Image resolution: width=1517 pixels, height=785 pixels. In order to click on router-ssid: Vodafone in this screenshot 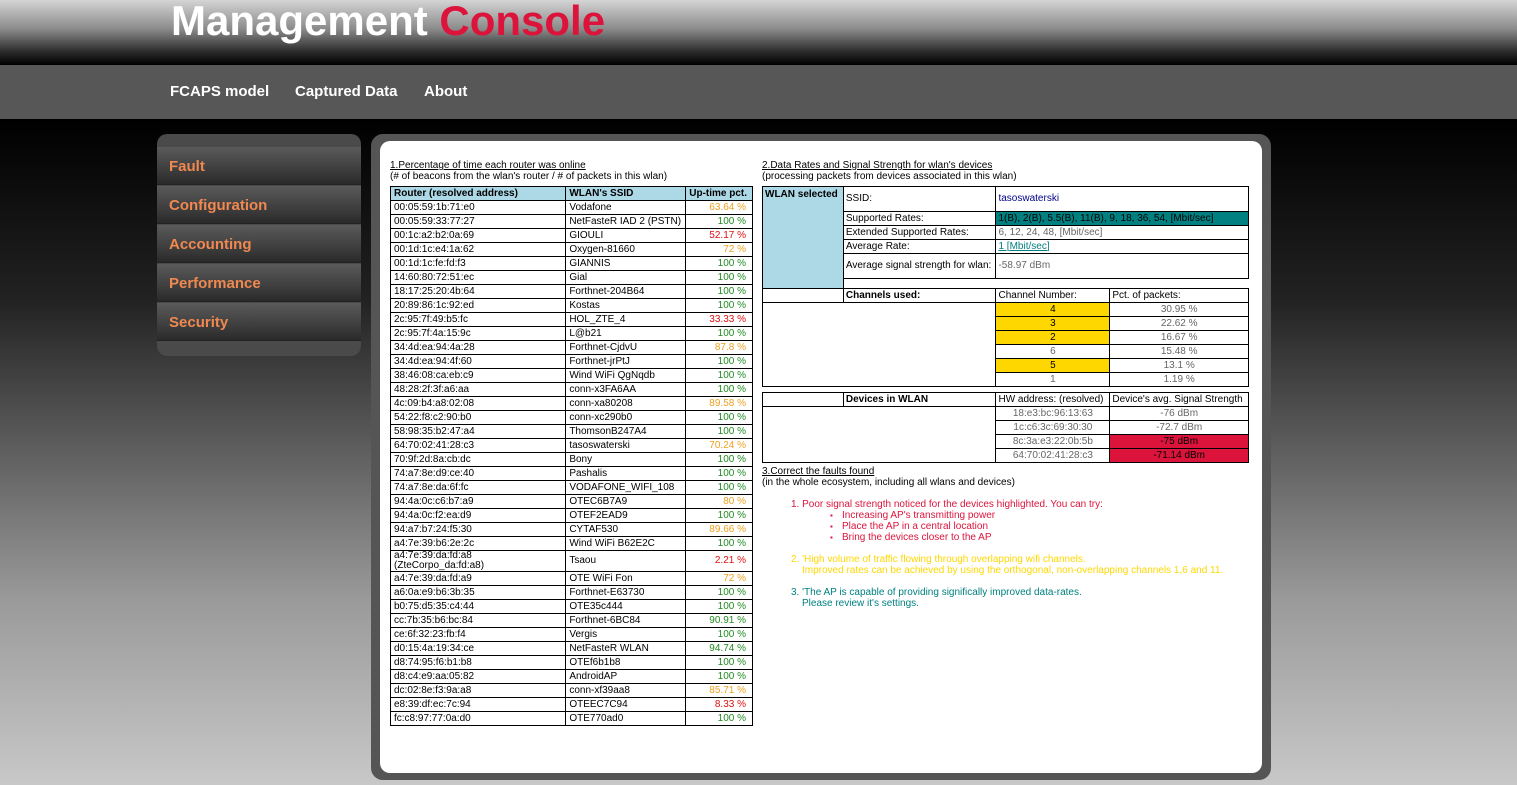, I will do `click(626, 207)`.